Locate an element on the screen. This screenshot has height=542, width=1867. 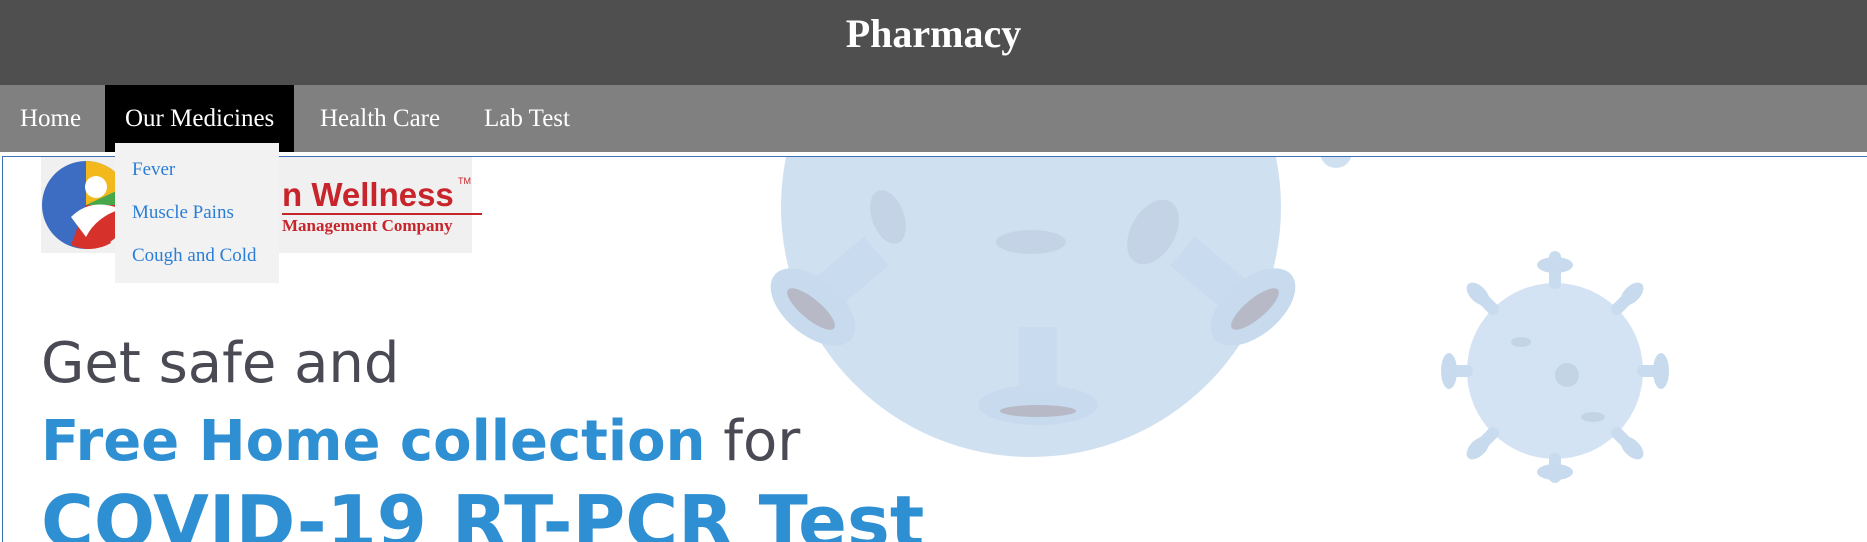
site-title: Pharmacy is located at coordinates (933, 33).